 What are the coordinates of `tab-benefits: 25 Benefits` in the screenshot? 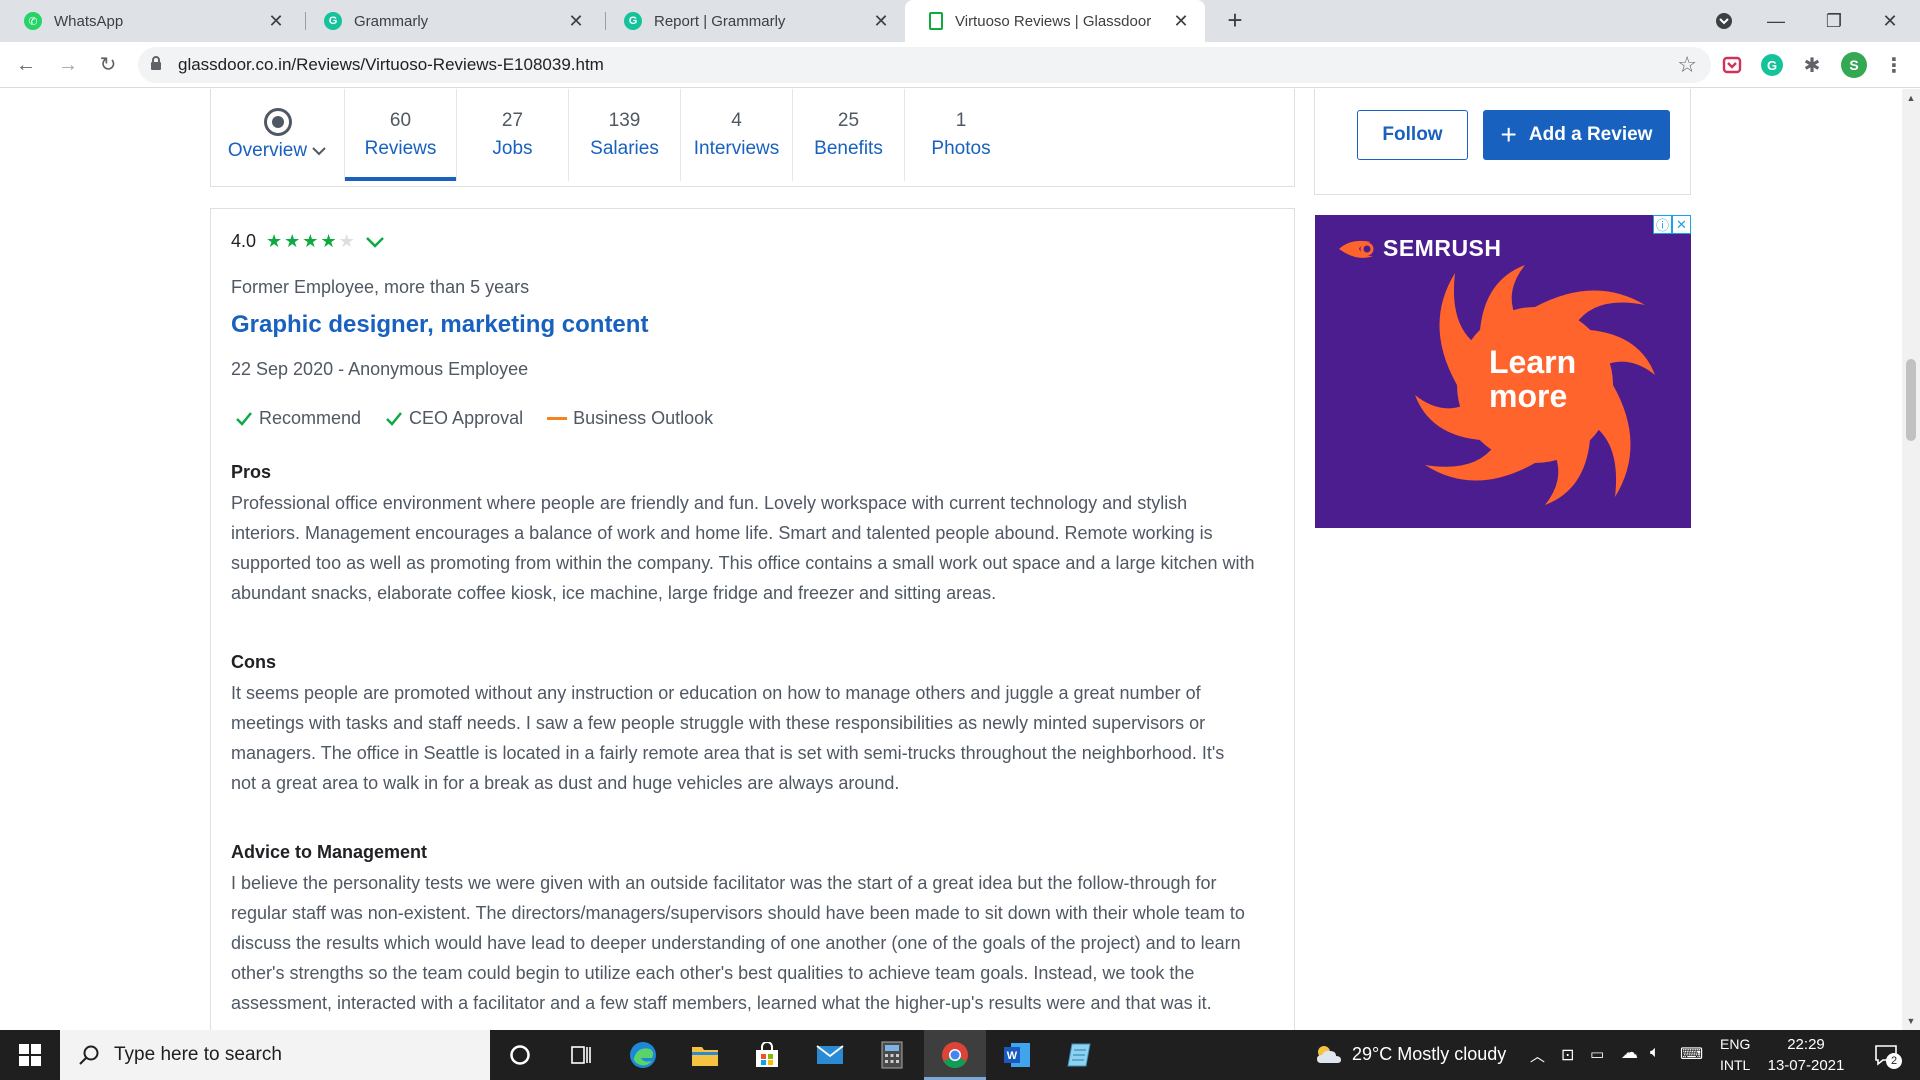 It's located at (849, 135).